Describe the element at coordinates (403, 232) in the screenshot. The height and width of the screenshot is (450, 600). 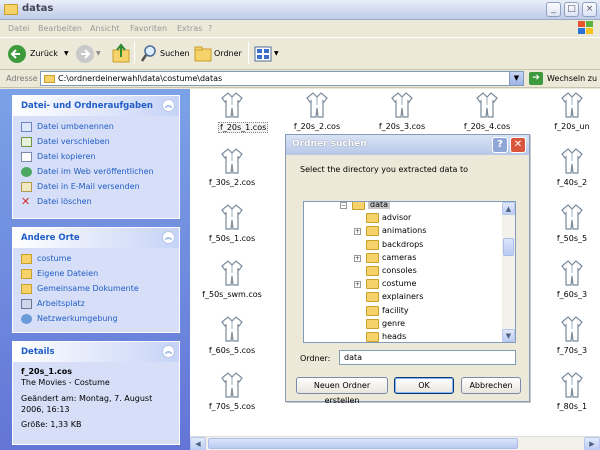
I see `tree-item: + animations` at that location.